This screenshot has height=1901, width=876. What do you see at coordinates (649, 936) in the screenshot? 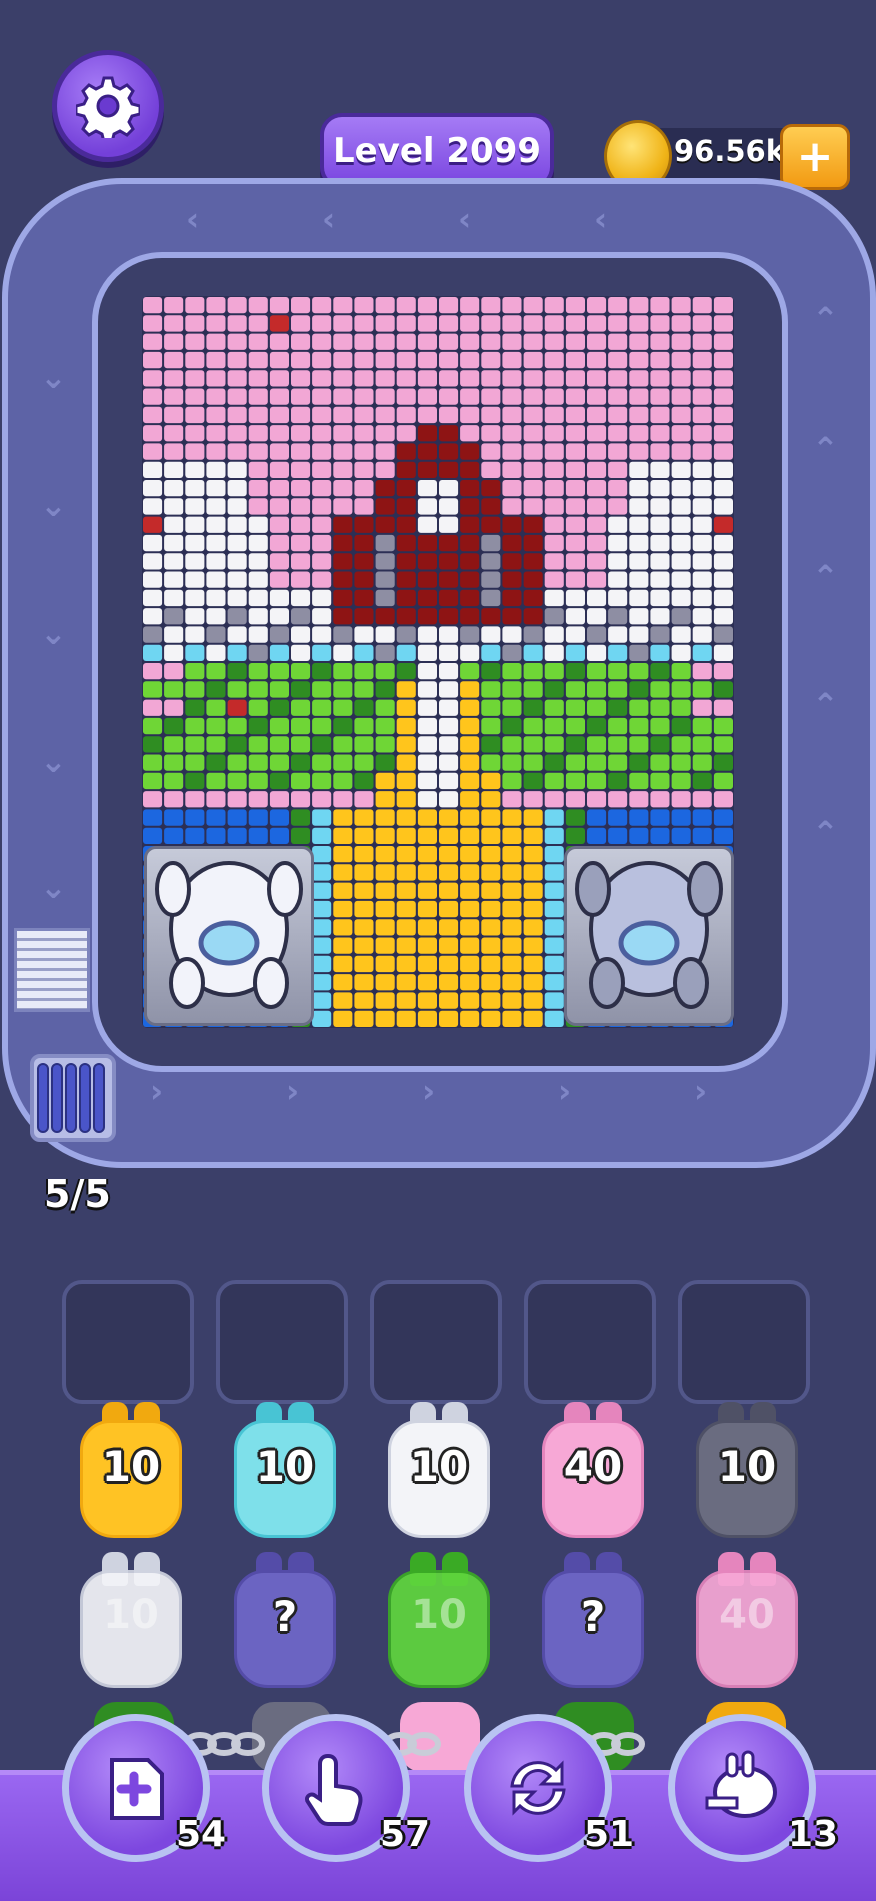
I see `cannon-right` at bounding box center [649, 936].